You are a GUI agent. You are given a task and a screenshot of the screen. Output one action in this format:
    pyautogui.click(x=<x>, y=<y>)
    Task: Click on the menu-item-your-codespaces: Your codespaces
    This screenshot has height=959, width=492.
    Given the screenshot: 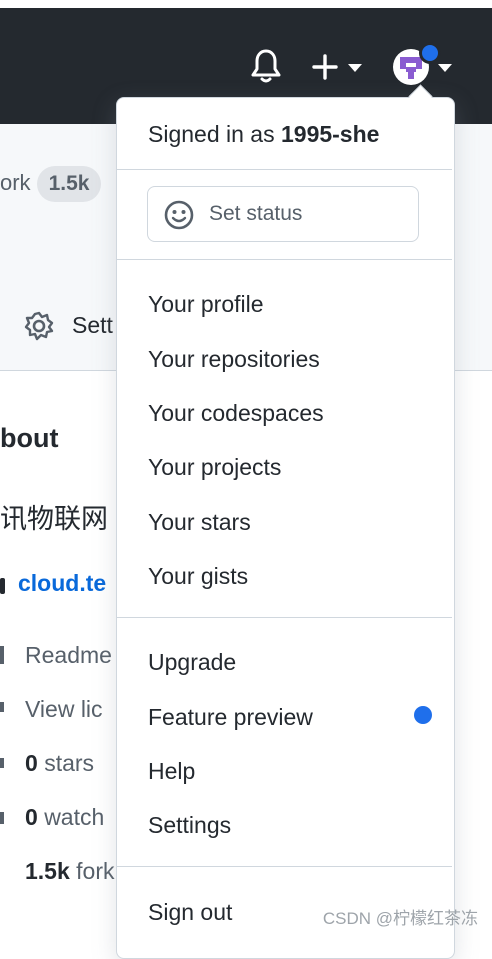 What is the action you would take?
    pyautogui.click(x=236, y=413)
    